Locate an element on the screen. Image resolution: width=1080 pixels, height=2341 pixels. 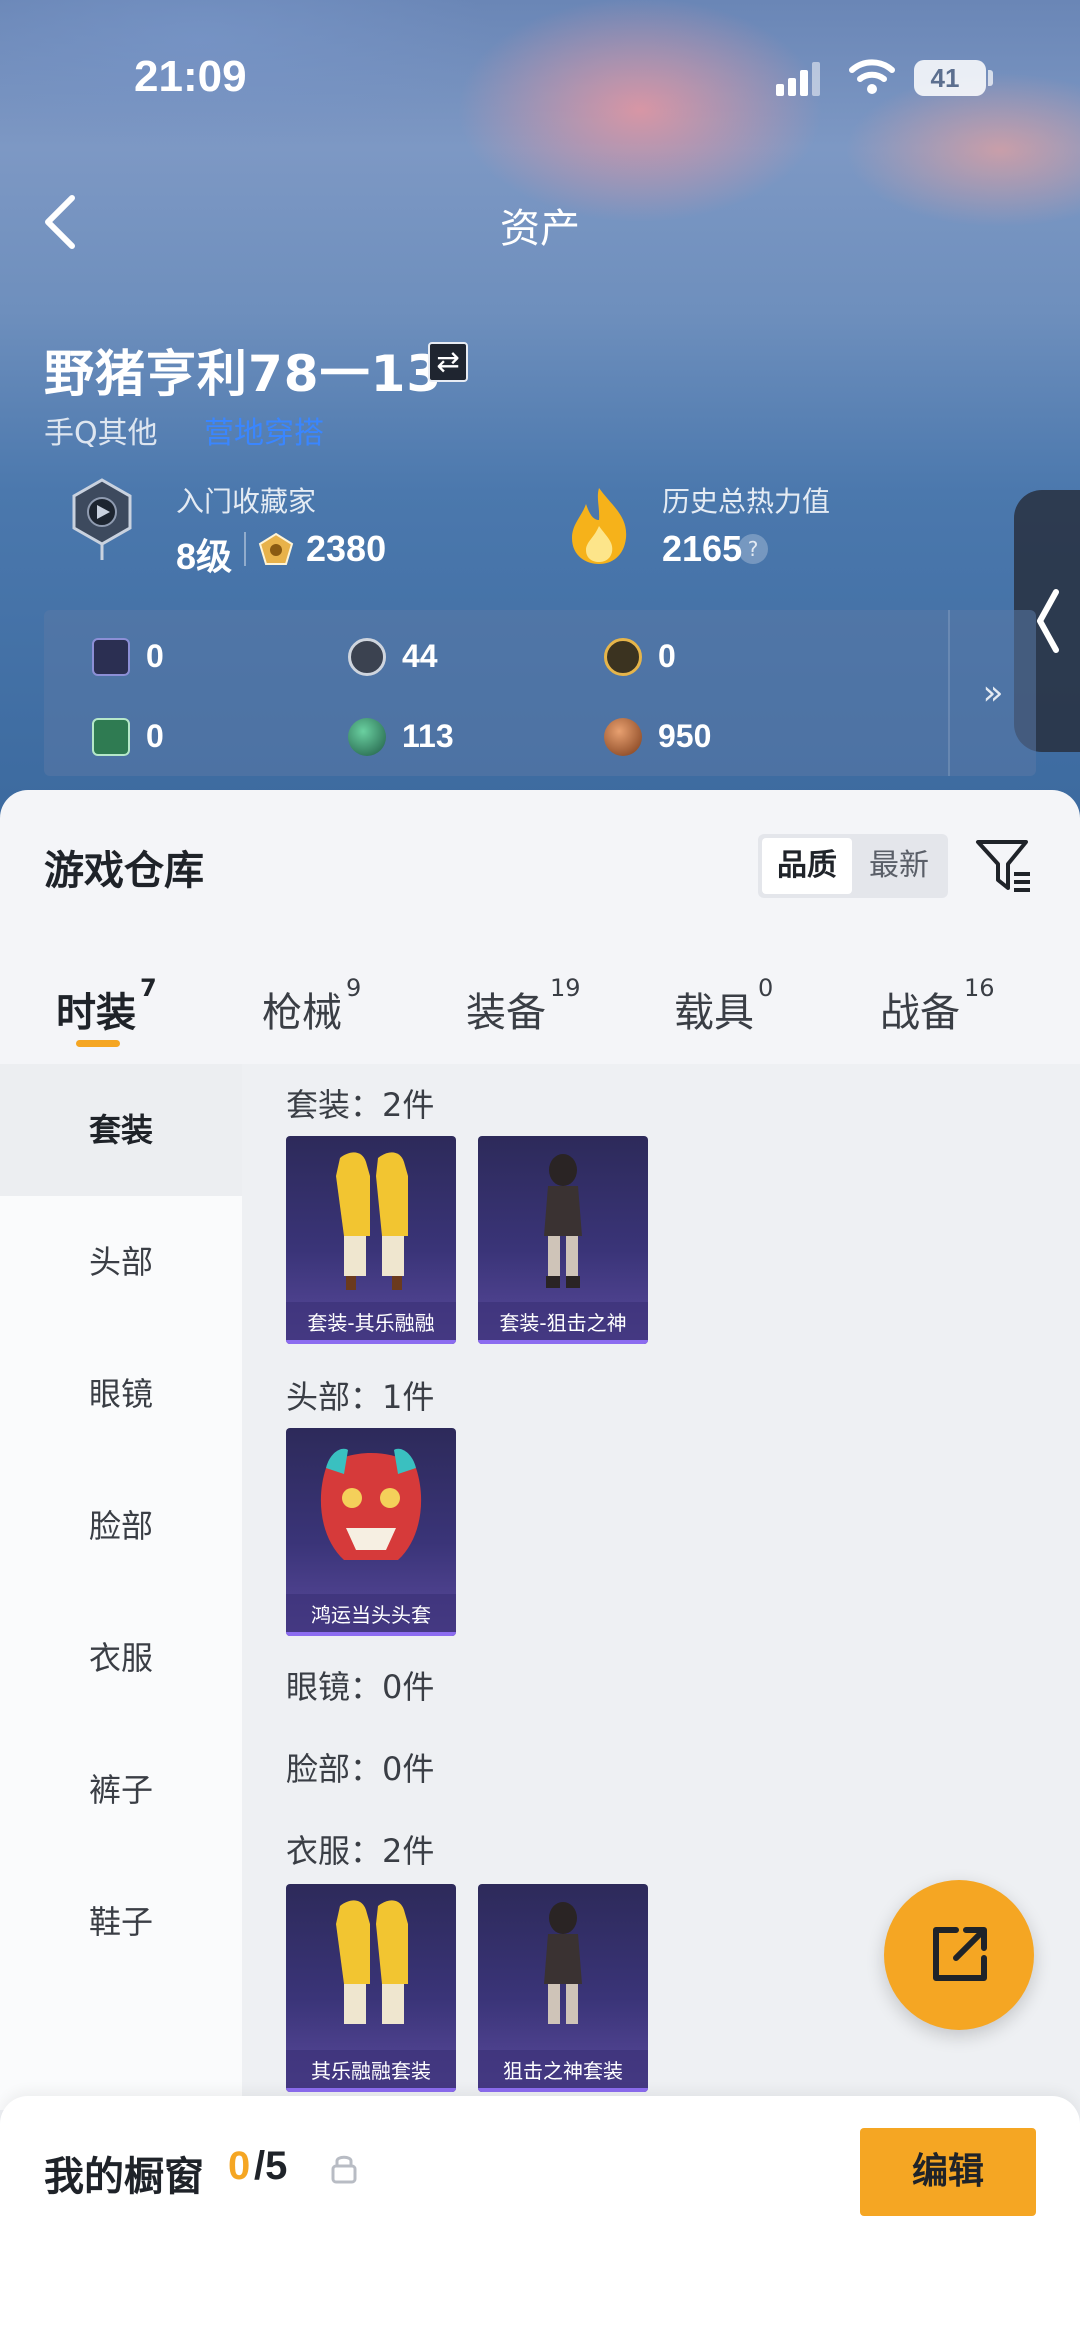
showcase-count: 0 is located at coordinates (239, 2166).